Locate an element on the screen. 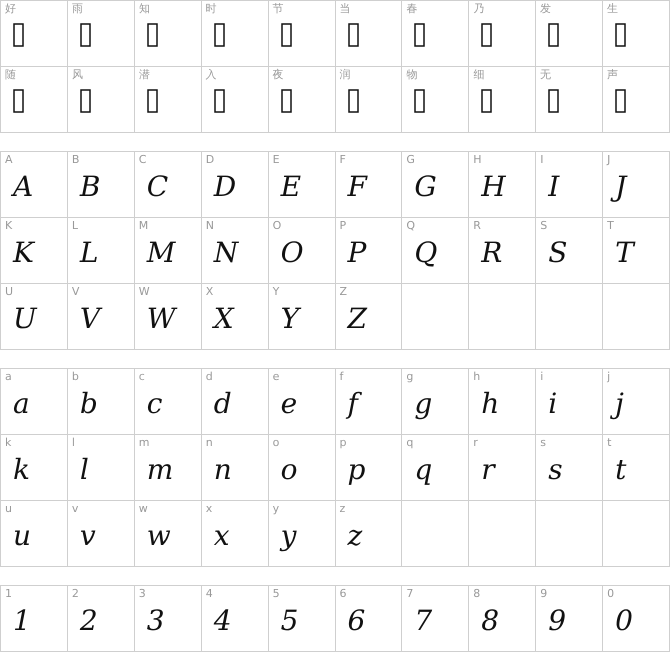 The image size is (670, 660). character-label: 时 is located at coordinates (211, 9).